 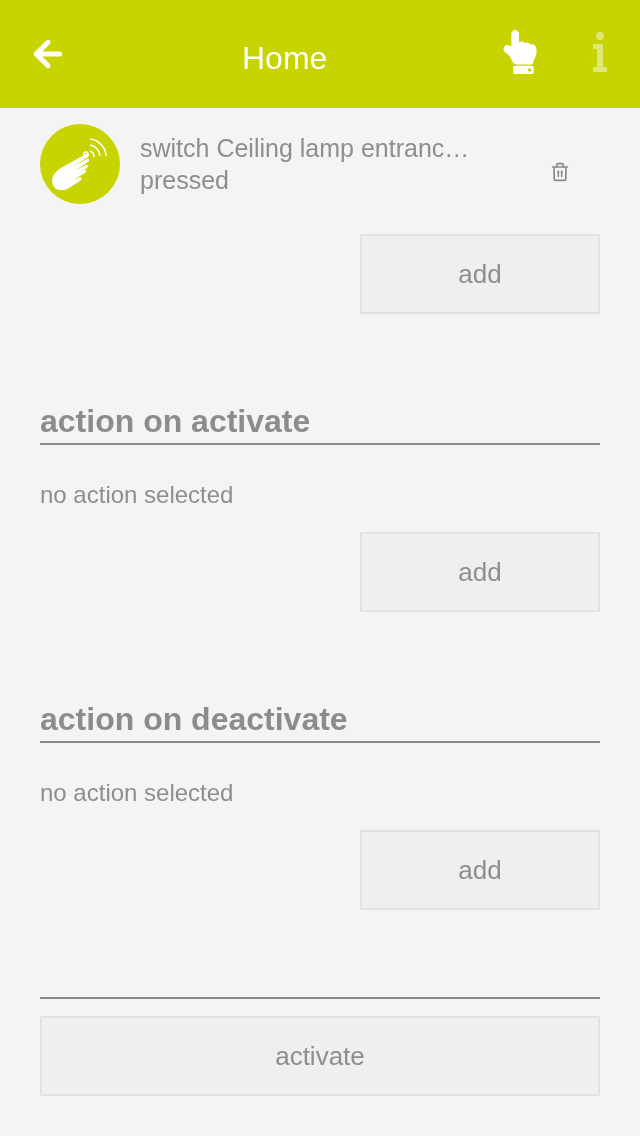 I want to click on header-title: Home, so click(x=285, y=58).